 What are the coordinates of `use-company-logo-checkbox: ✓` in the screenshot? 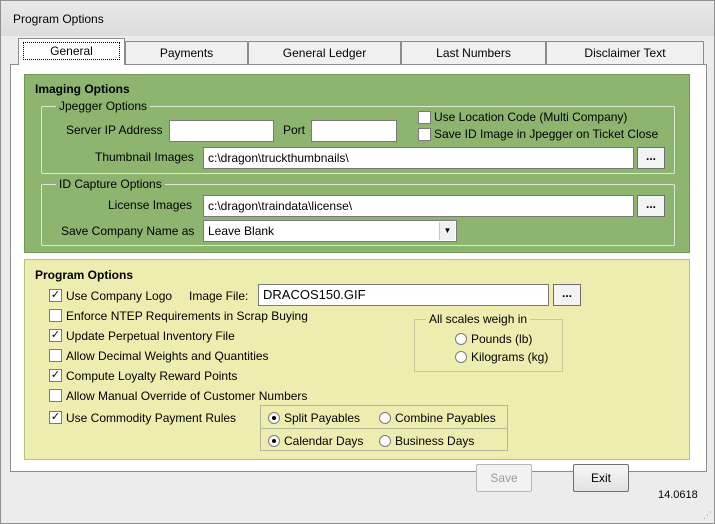 It's located at (55, 295).